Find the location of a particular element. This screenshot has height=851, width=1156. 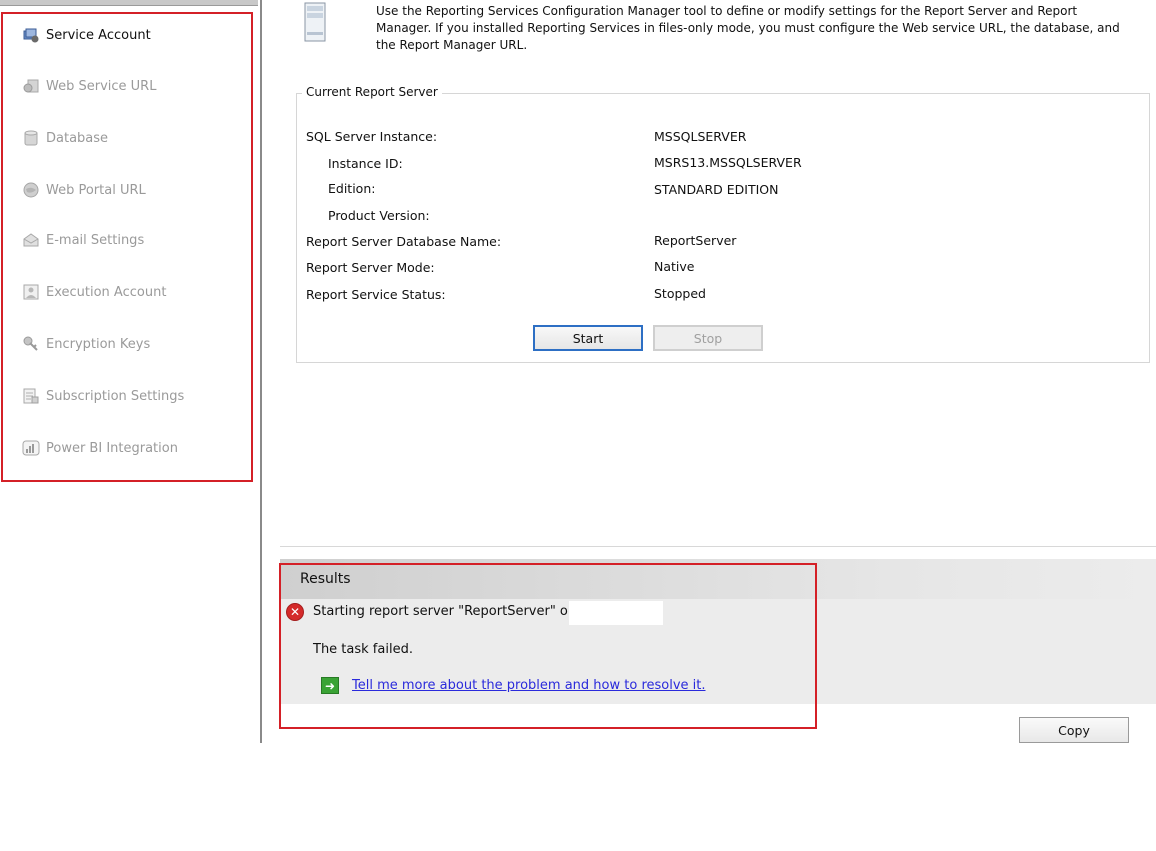

label-server-mode: Report Server Mode: is located at coordinates (370, 267).